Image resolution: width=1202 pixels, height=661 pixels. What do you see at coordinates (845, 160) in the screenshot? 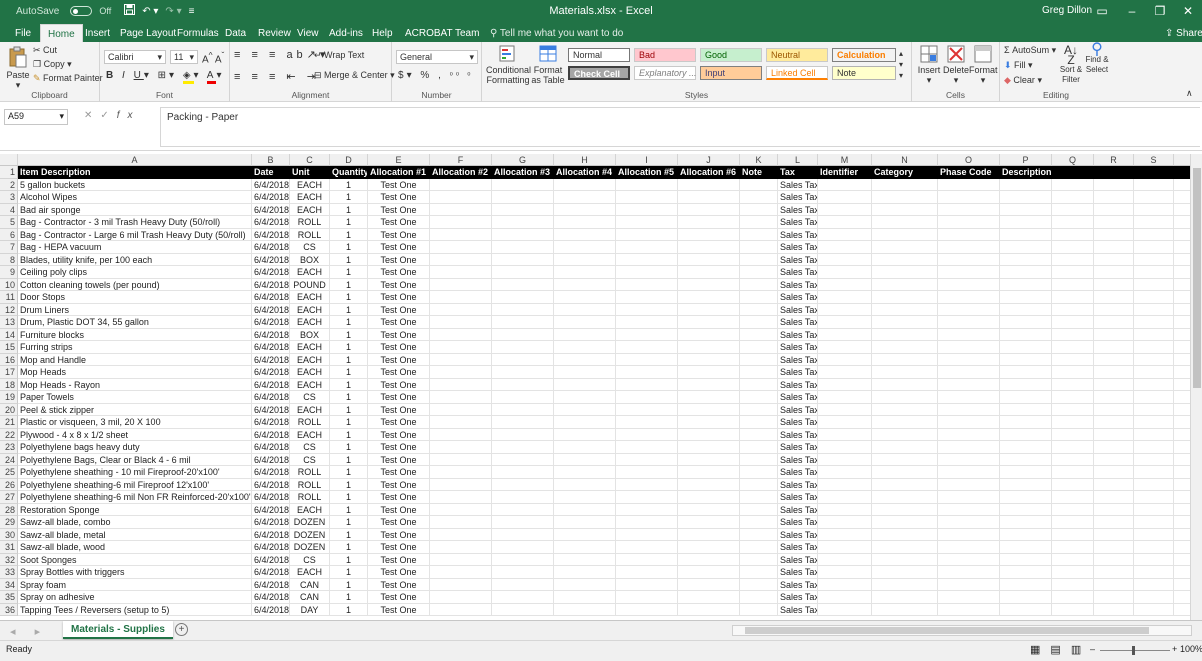
I see `column-header: M` at bounding box center [845, 160].